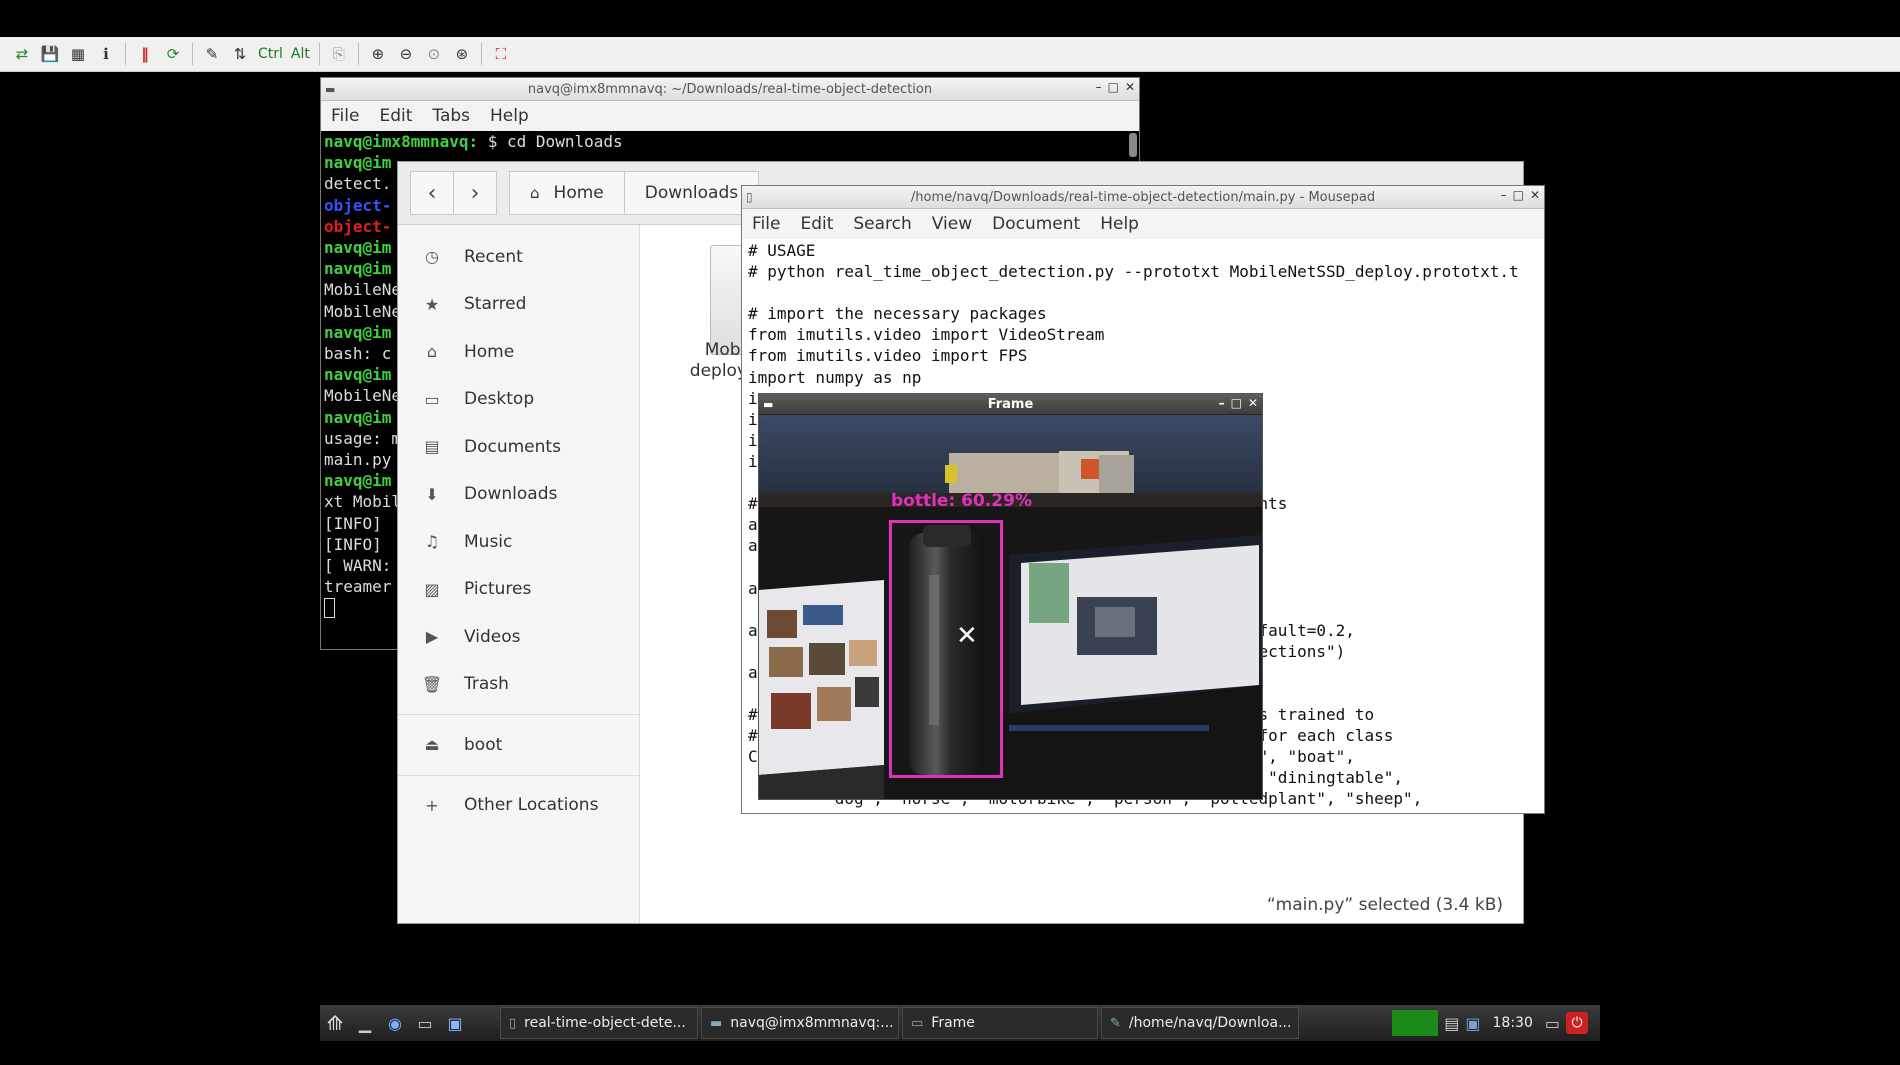  Describe the element at coordinates (691, 193) in the screenshot. I see `breadcrumb-downloads: Downloads` at that location.